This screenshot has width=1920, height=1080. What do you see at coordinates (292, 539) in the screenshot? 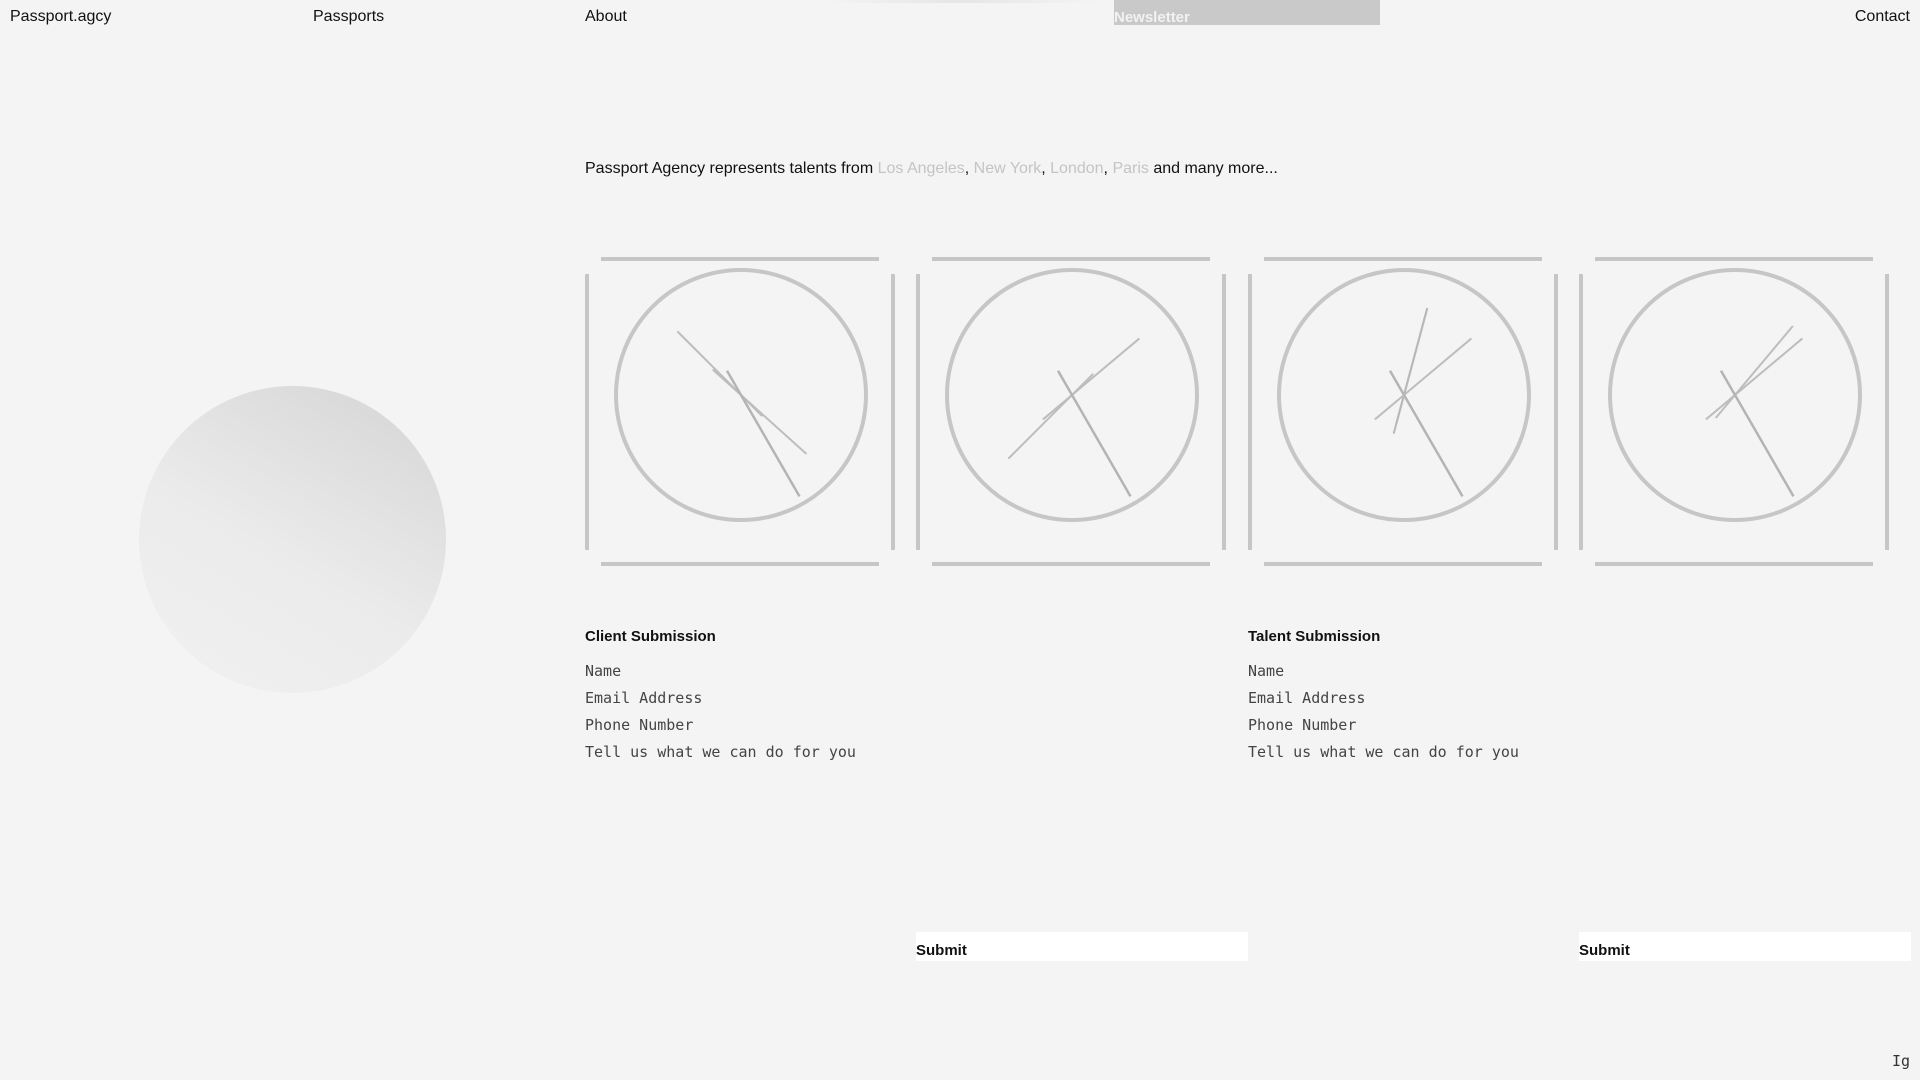
I see `gradient-orb` at bounding box center [292, 539].